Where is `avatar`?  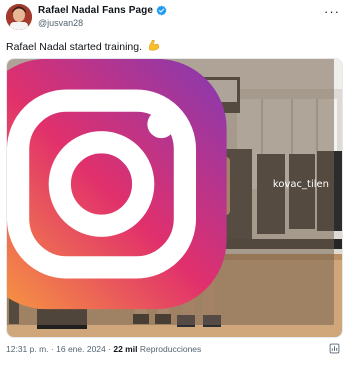
avatar is located at coordinates (19, 17).